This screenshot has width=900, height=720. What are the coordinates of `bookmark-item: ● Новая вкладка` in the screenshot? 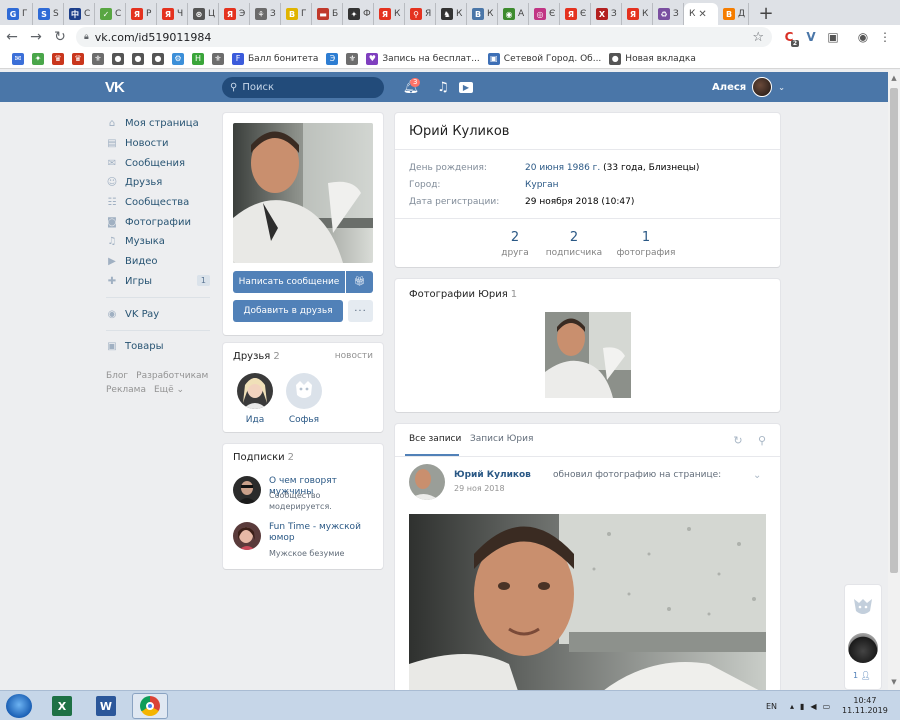 It's located at (652, 59).